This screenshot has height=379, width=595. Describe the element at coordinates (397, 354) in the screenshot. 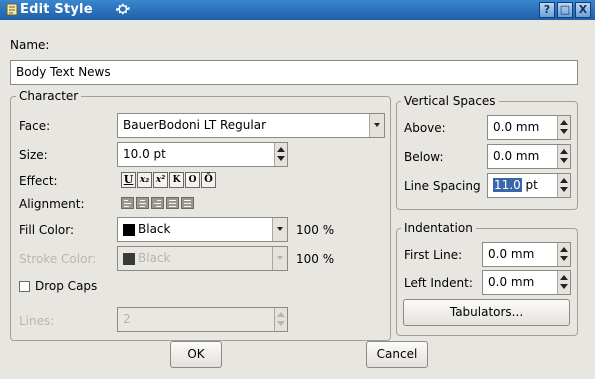

I see `cancel-button: Cancel` at that location.